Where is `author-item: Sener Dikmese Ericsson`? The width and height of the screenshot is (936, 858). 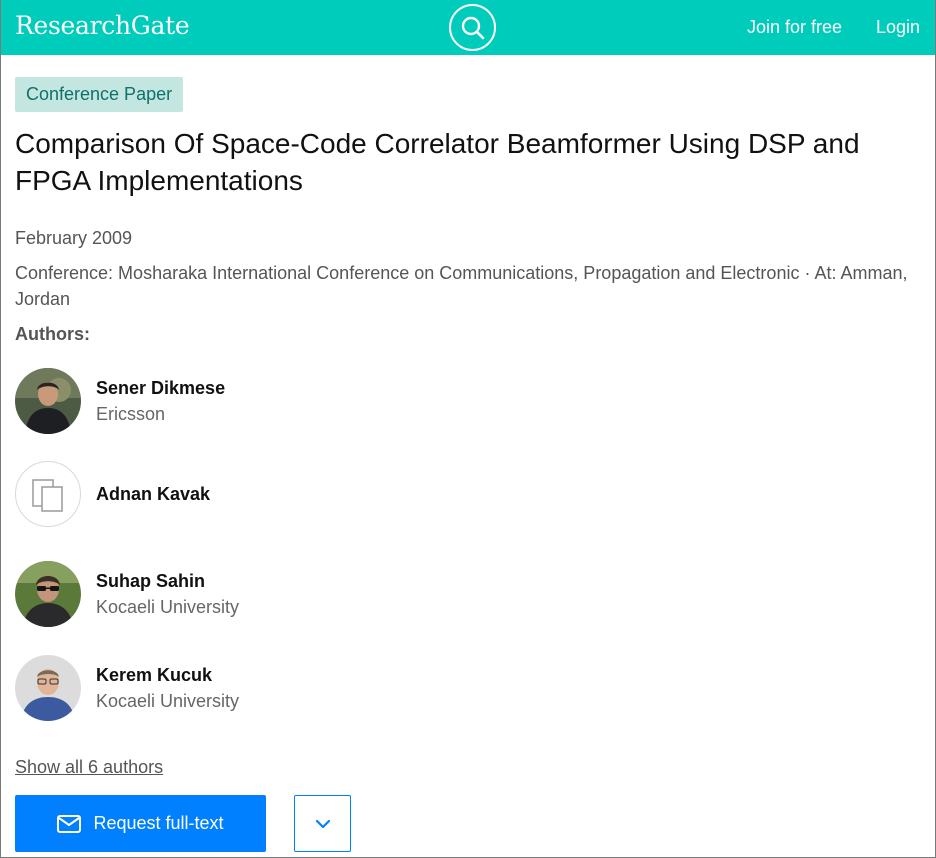 author-item: Sener Dikmese Ericsson is located at coordinates (315, 401).